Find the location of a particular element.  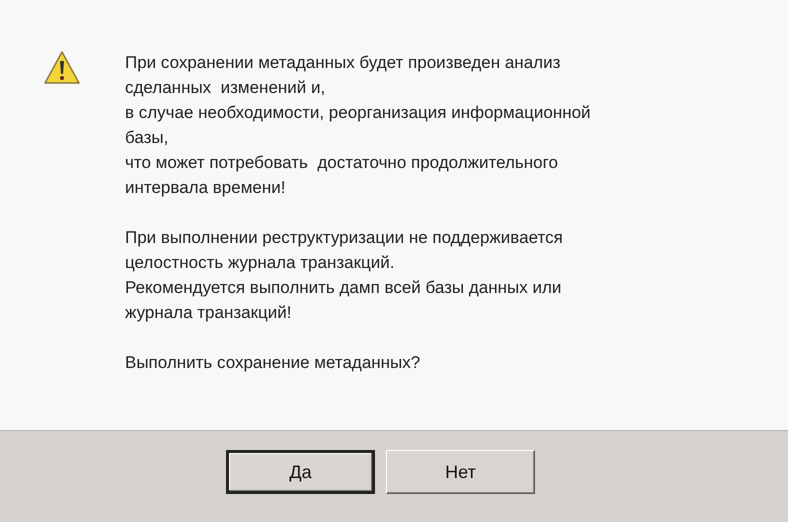

warning-icon is located at coordinates (62, 68).